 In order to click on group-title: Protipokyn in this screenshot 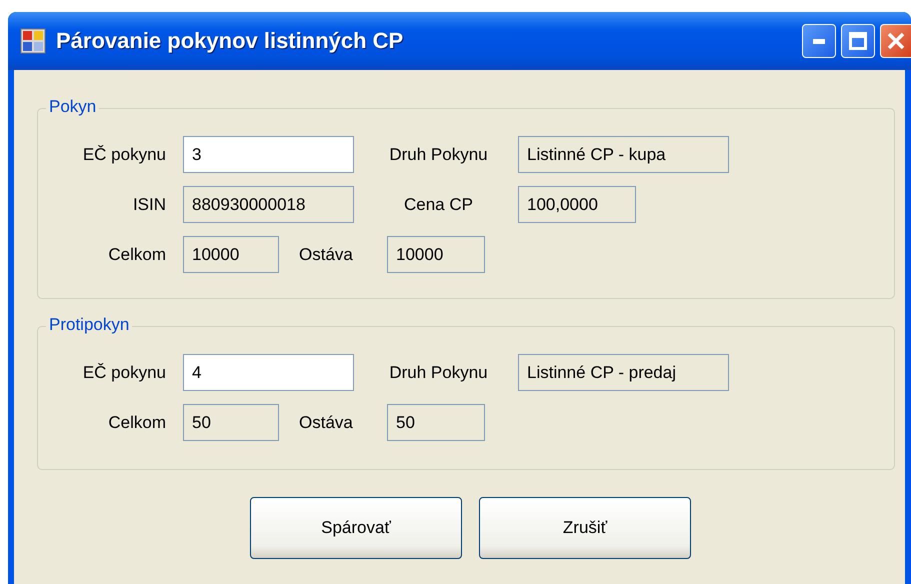, I will do `click(89, 325)`.